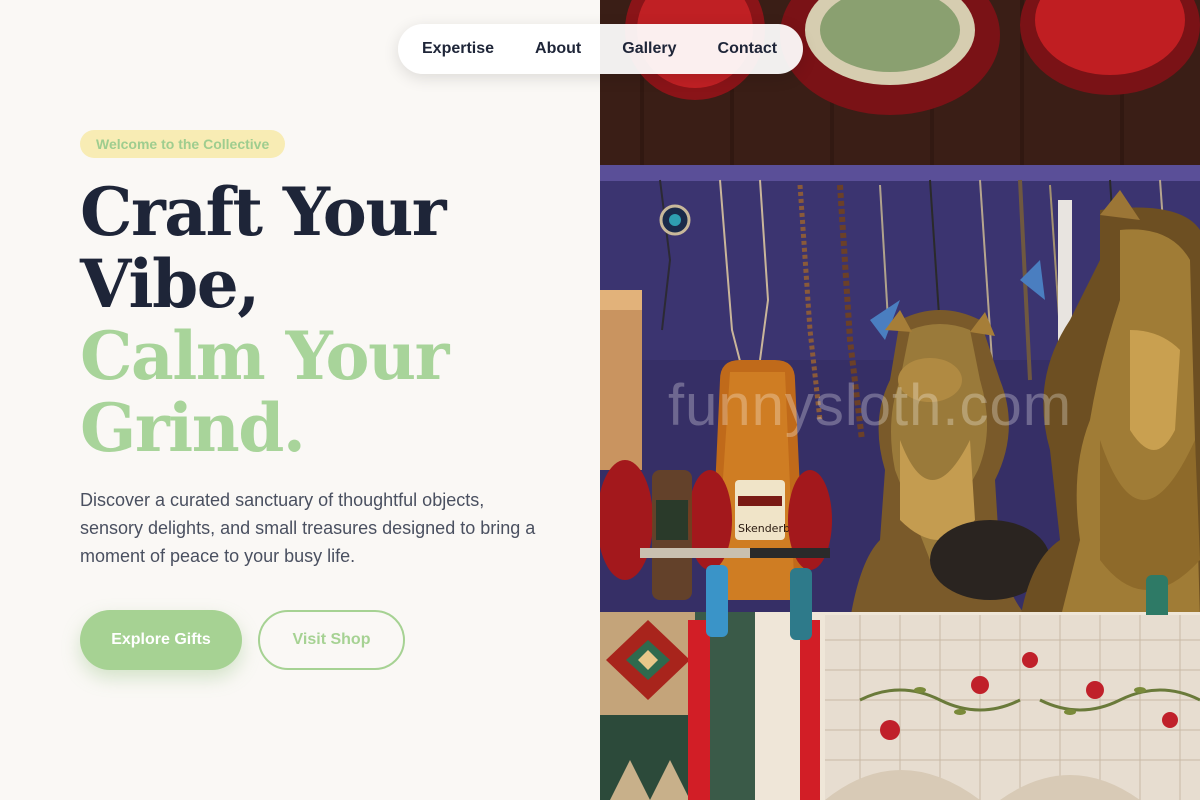 This screenshot has height=800, width=1200. I want to click on headline-line-1: Craft Your, so click(263, 212).